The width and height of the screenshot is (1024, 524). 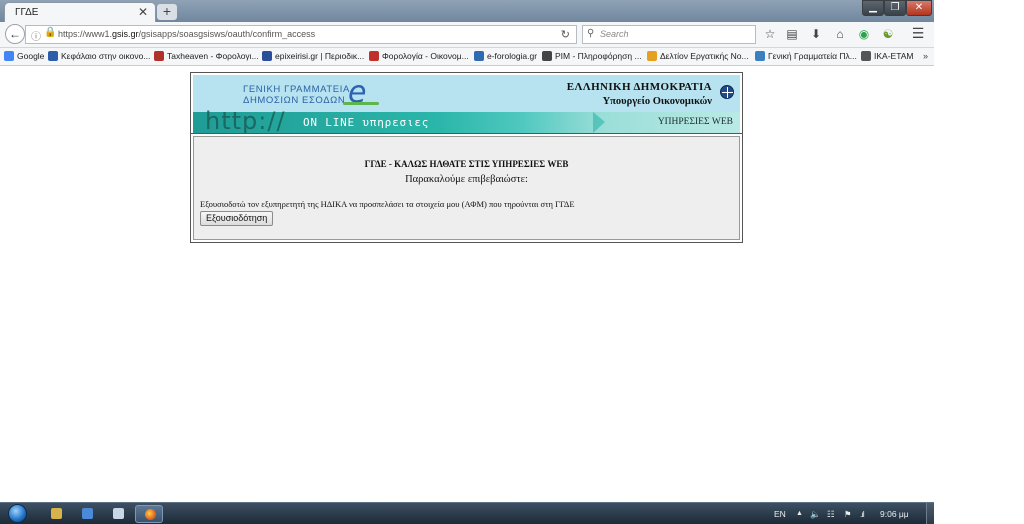 I want to click on bookmark-label: Google, so click(x=31, y=56).